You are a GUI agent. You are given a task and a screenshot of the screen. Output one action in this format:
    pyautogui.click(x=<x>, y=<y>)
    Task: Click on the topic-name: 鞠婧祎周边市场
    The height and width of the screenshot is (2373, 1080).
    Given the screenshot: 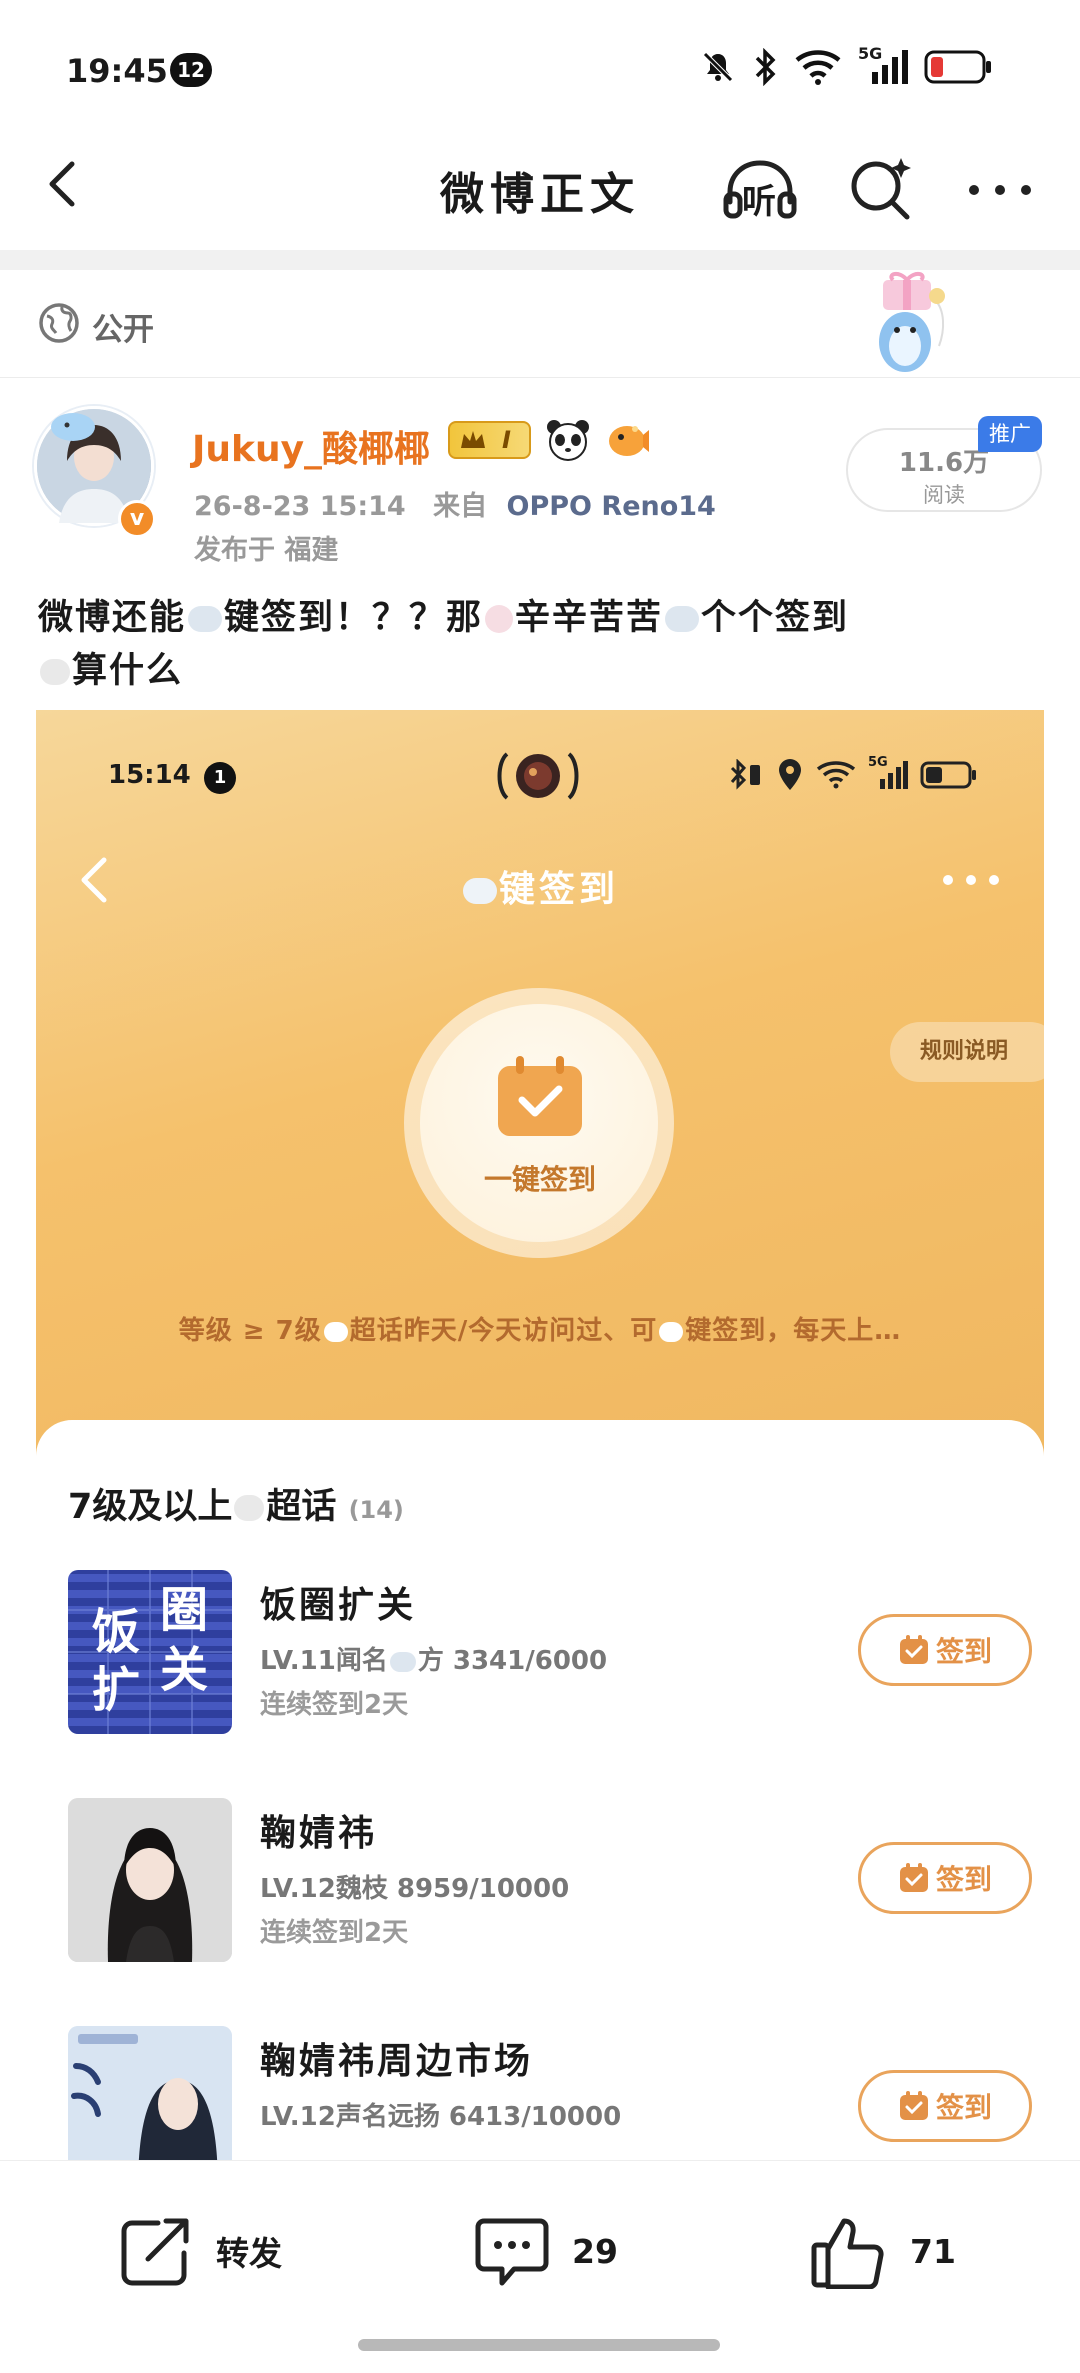 What is the action you would take?
    pyautogui.click(x=397, y=2061)
    